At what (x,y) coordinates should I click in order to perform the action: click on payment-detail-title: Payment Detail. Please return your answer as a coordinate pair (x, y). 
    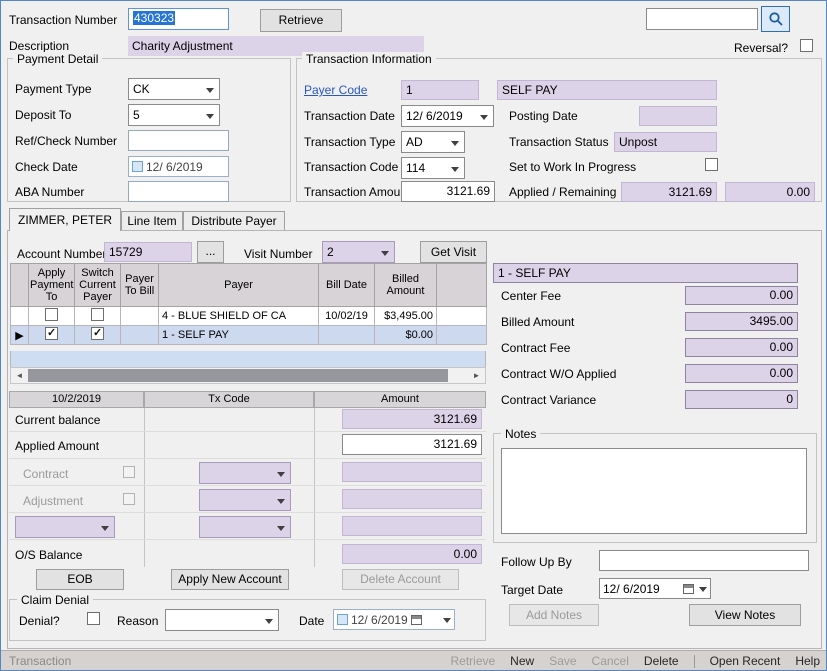
    Looking at the image, I should click on (58, 59).